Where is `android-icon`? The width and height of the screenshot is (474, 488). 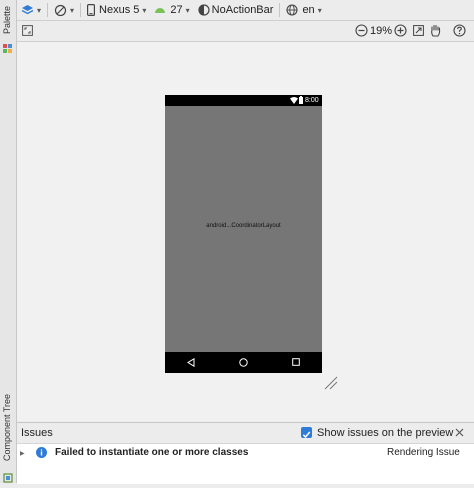 android-icon is located at coordinates (160, 10).